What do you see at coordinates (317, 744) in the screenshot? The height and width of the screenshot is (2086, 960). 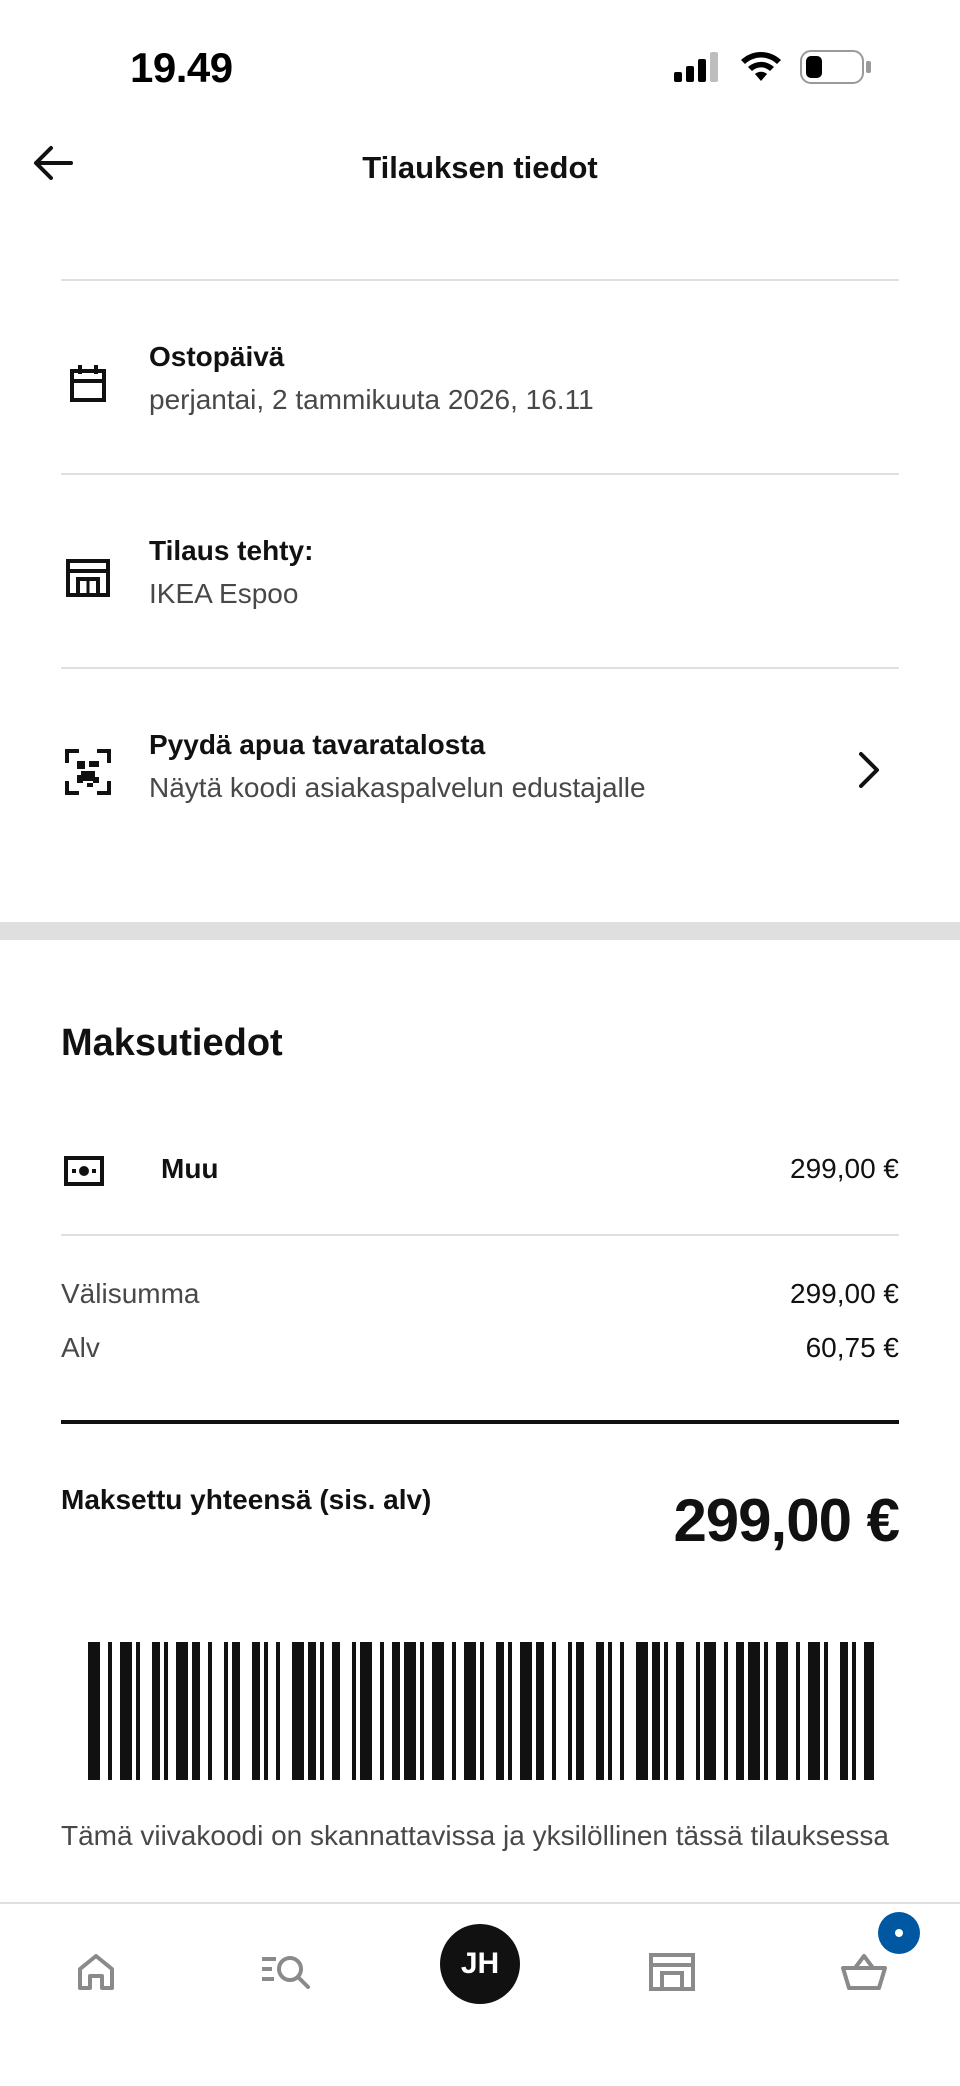 I see `store-help-title: Pyydä apua tavaratalosta` at bounding box center [317, 744].